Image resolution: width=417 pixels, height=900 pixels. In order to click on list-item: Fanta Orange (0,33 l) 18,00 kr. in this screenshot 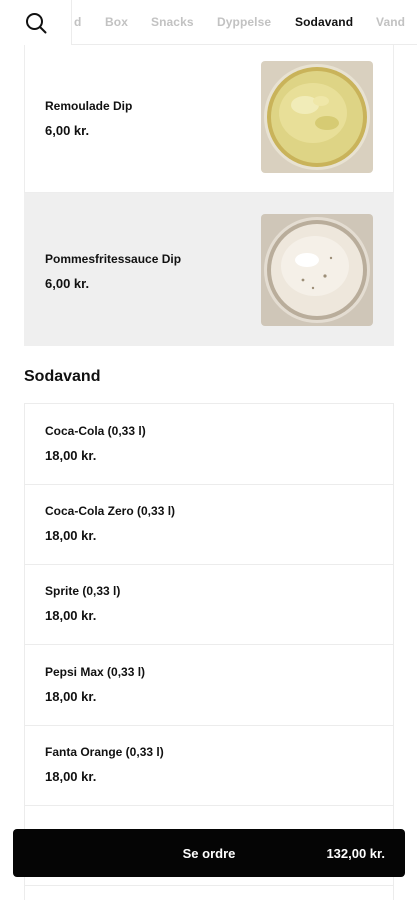, I will do `click(209, 765)`.